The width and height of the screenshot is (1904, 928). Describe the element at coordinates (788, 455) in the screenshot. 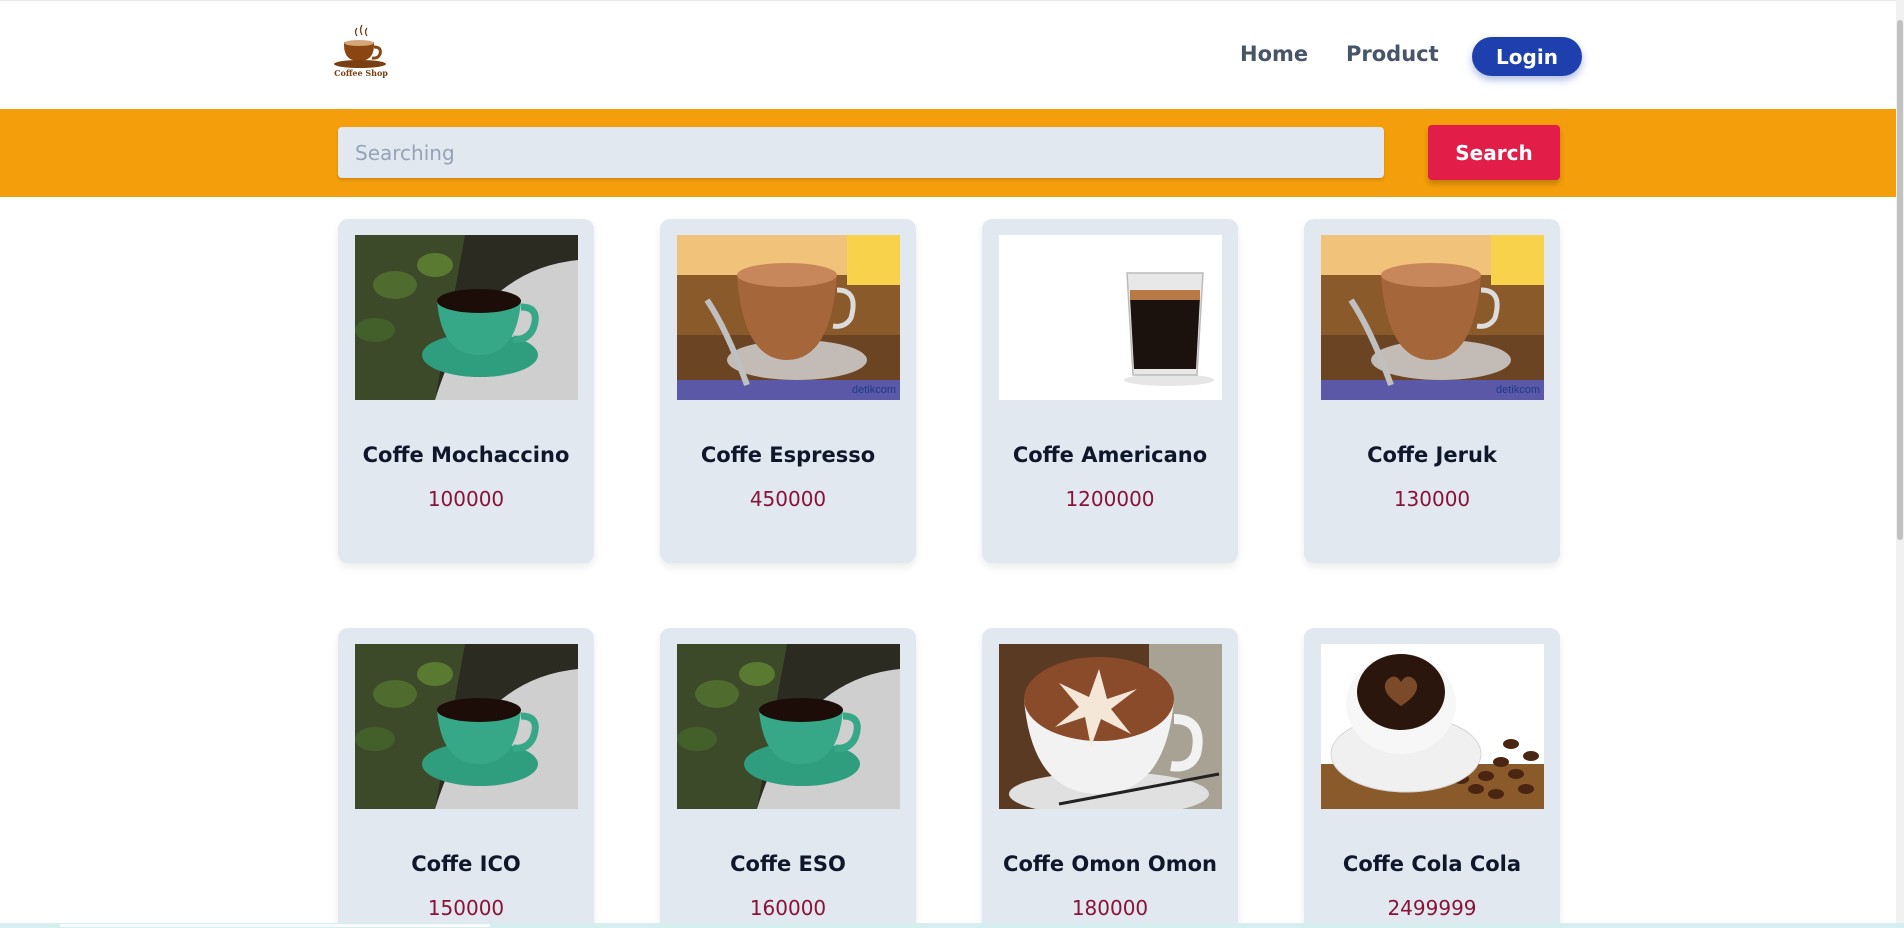

I see `product-name: Coffe Espresso` at that location.